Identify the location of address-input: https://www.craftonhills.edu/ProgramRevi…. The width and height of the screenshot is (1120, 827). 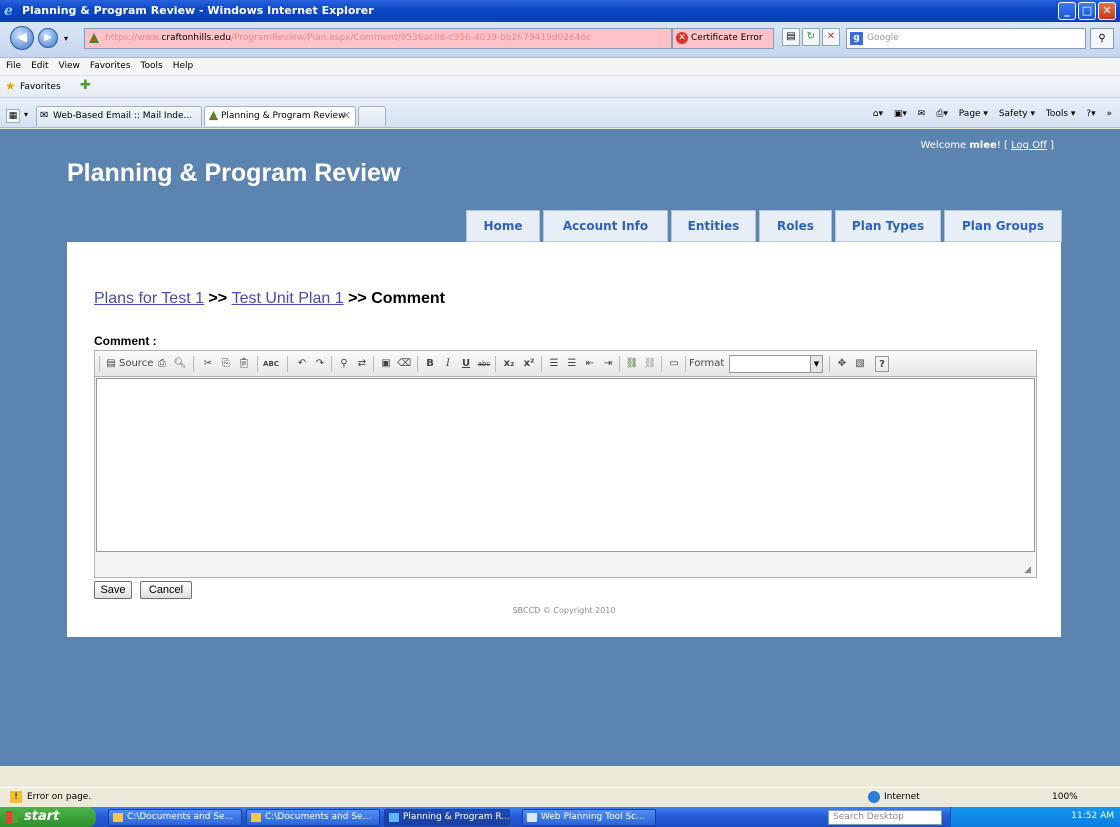
(378, 38).